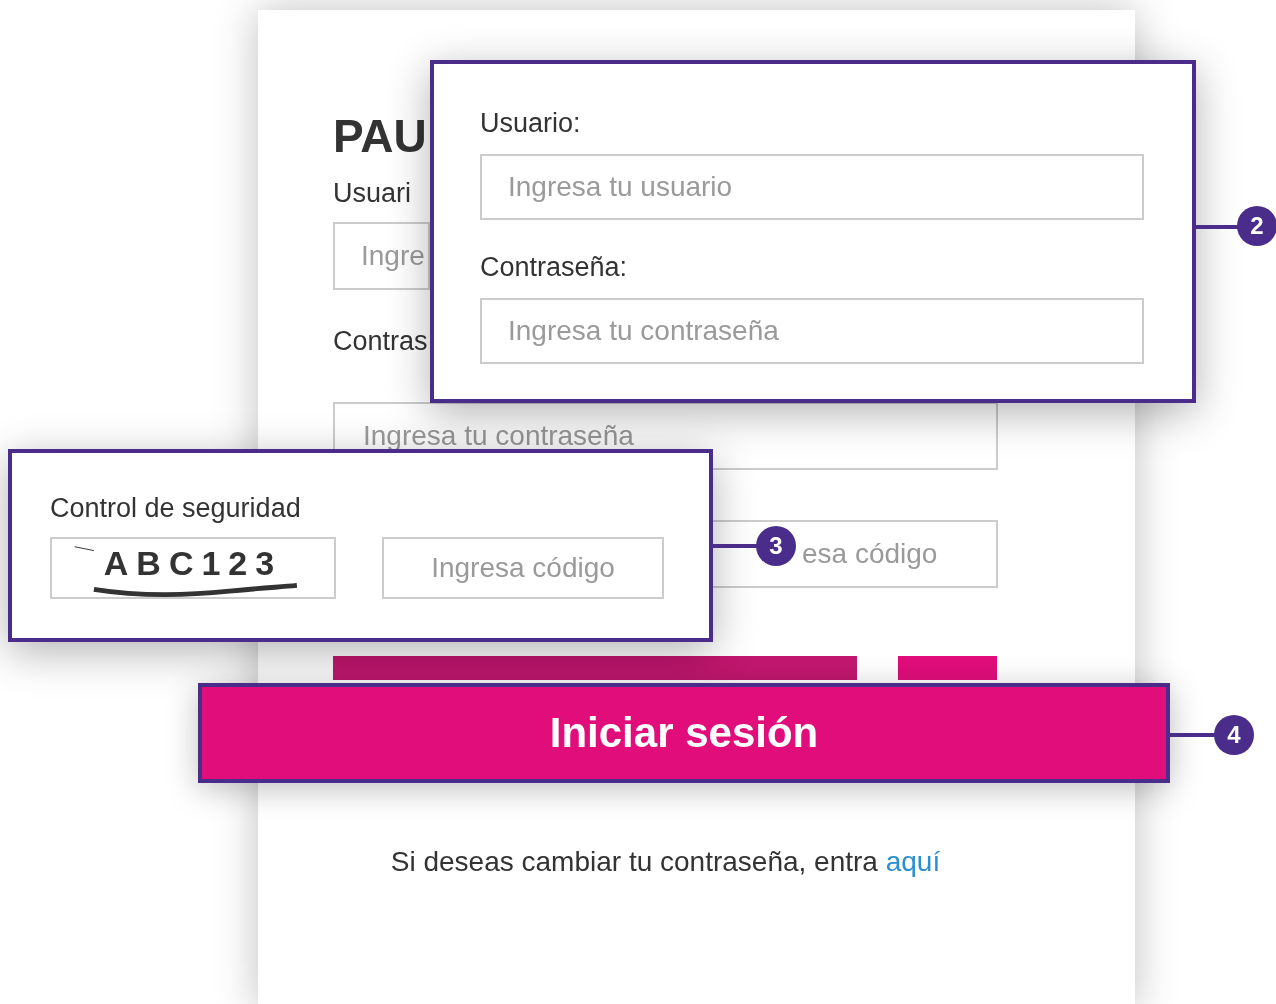 Image resolution: width=1276 pixels, height=1004 pixels. Describe the element at coordinates (372, 193) in the screenshot. I see `field-label: Usuari` at that location.